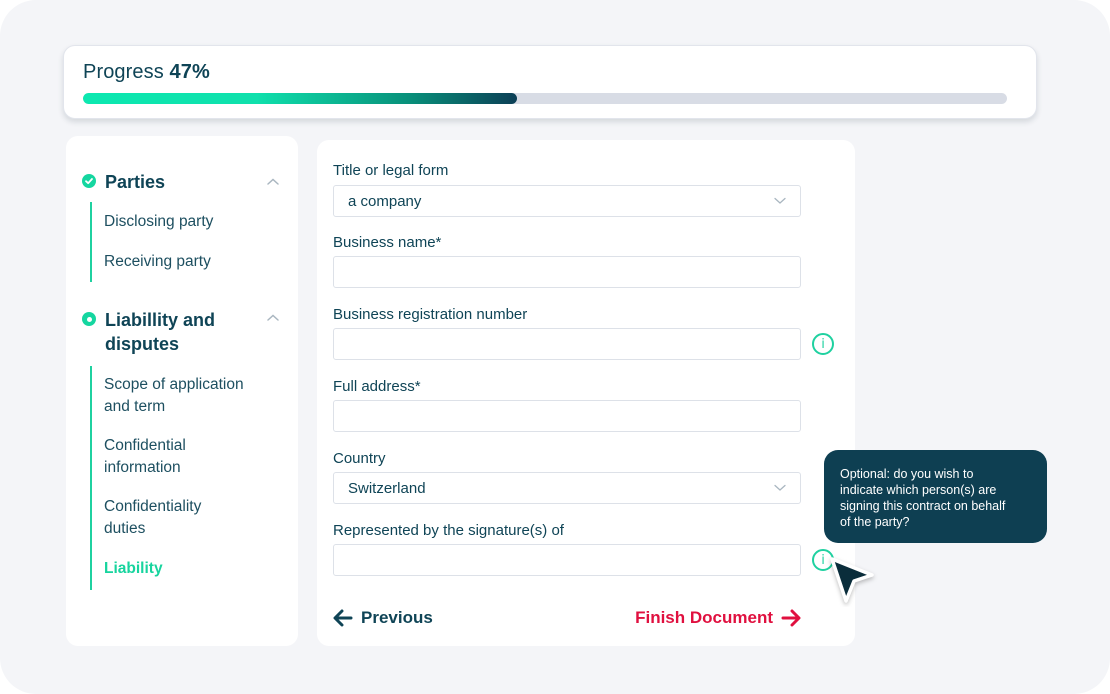 The height and width of the screenshot is (694, 1110). I want to click on progress-label: Progress, so click(123, 72).